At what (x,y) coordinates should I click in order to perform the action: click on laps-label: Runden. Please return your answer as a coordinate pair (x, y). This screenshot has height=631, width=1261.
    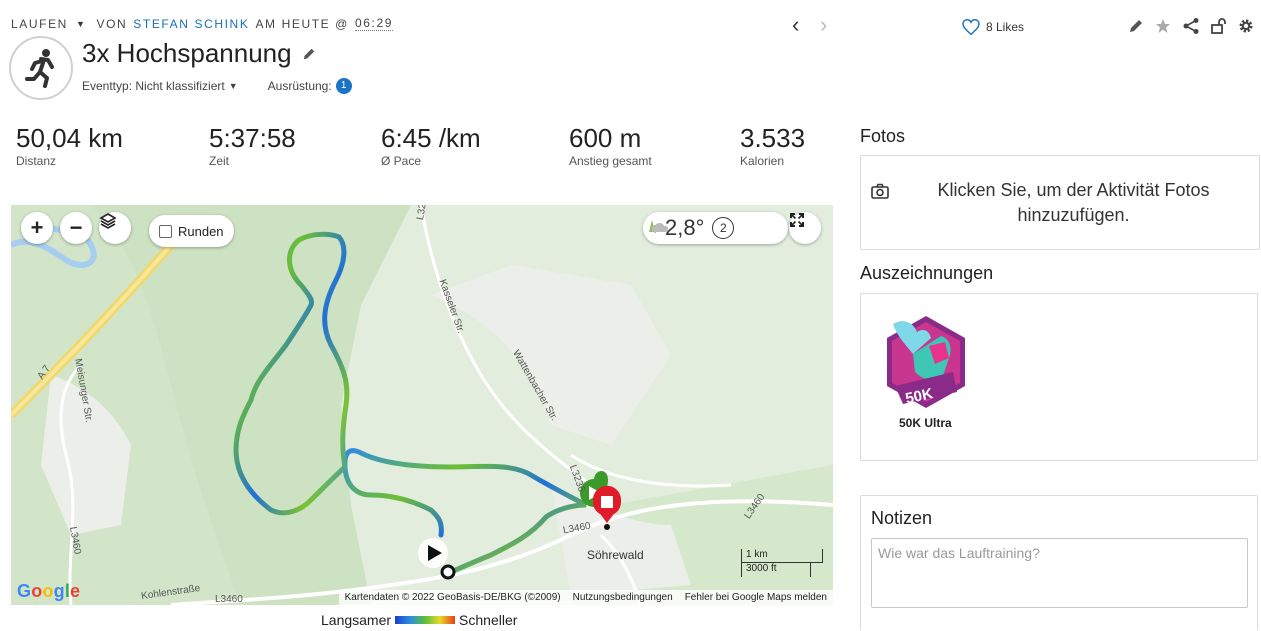
    Looking at the image, I should click on (201, 231).